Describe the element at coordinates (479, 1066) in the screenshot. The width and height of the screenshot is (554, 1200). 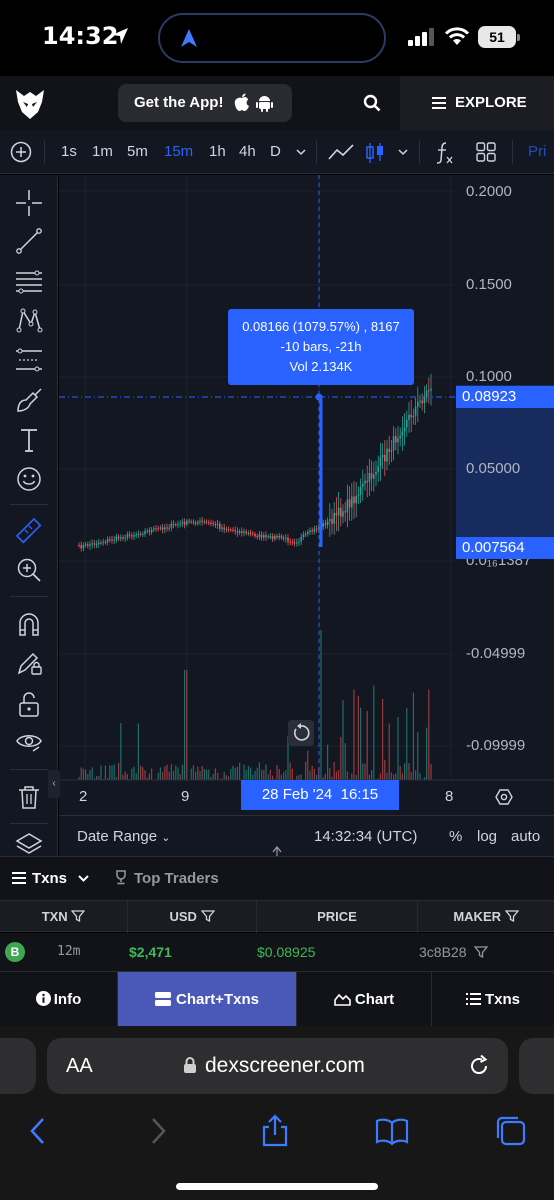
I see `reload-icon` at that location.